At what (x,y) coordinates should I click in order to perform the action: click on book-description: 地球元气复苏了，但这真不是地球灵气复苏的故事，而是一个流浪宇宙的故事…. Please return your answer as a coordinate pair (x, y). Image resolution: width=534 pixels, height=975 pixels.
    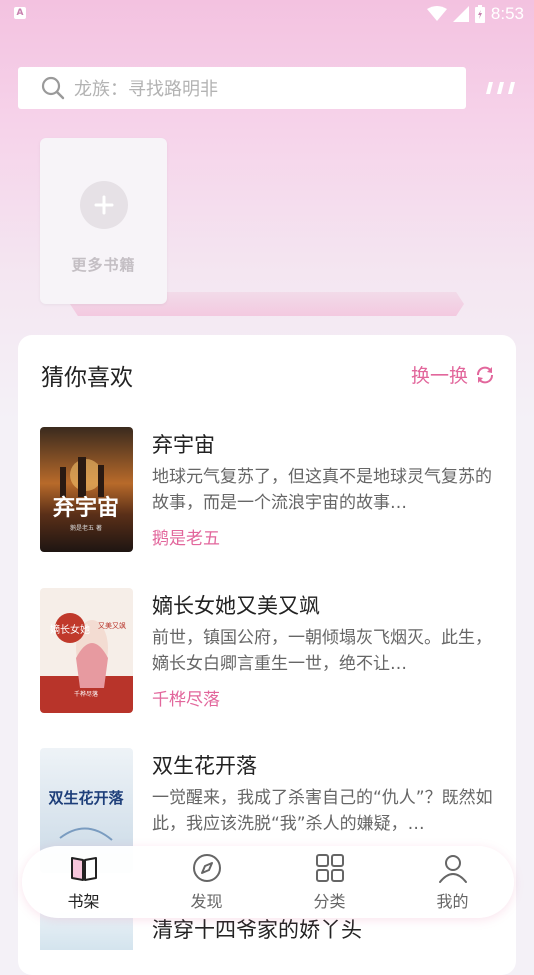
    Looking at the image, I should click on (322, 490).